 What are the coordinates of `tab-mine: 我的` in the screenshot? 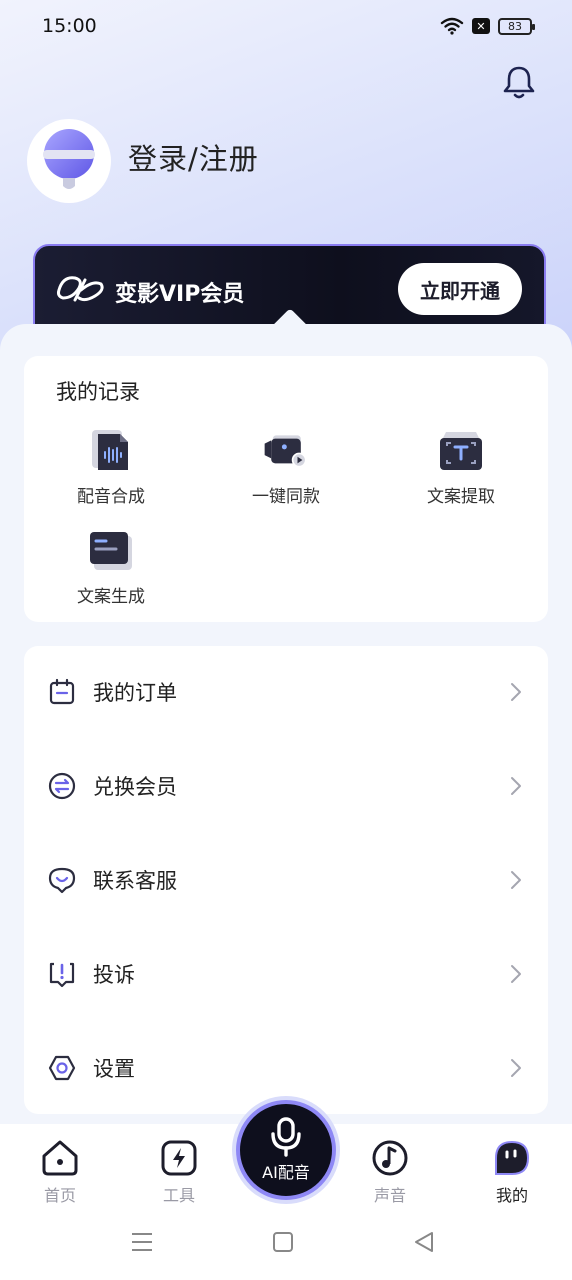 It's located at (512, 1172).